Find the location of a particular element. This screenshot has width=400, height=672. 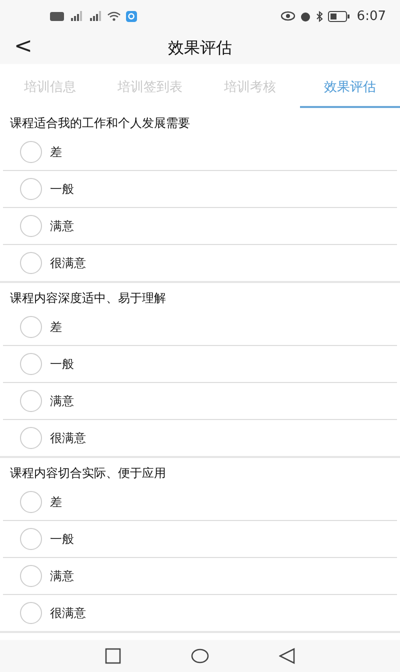

recent-apps-icon is located at coordinates (113, 656).